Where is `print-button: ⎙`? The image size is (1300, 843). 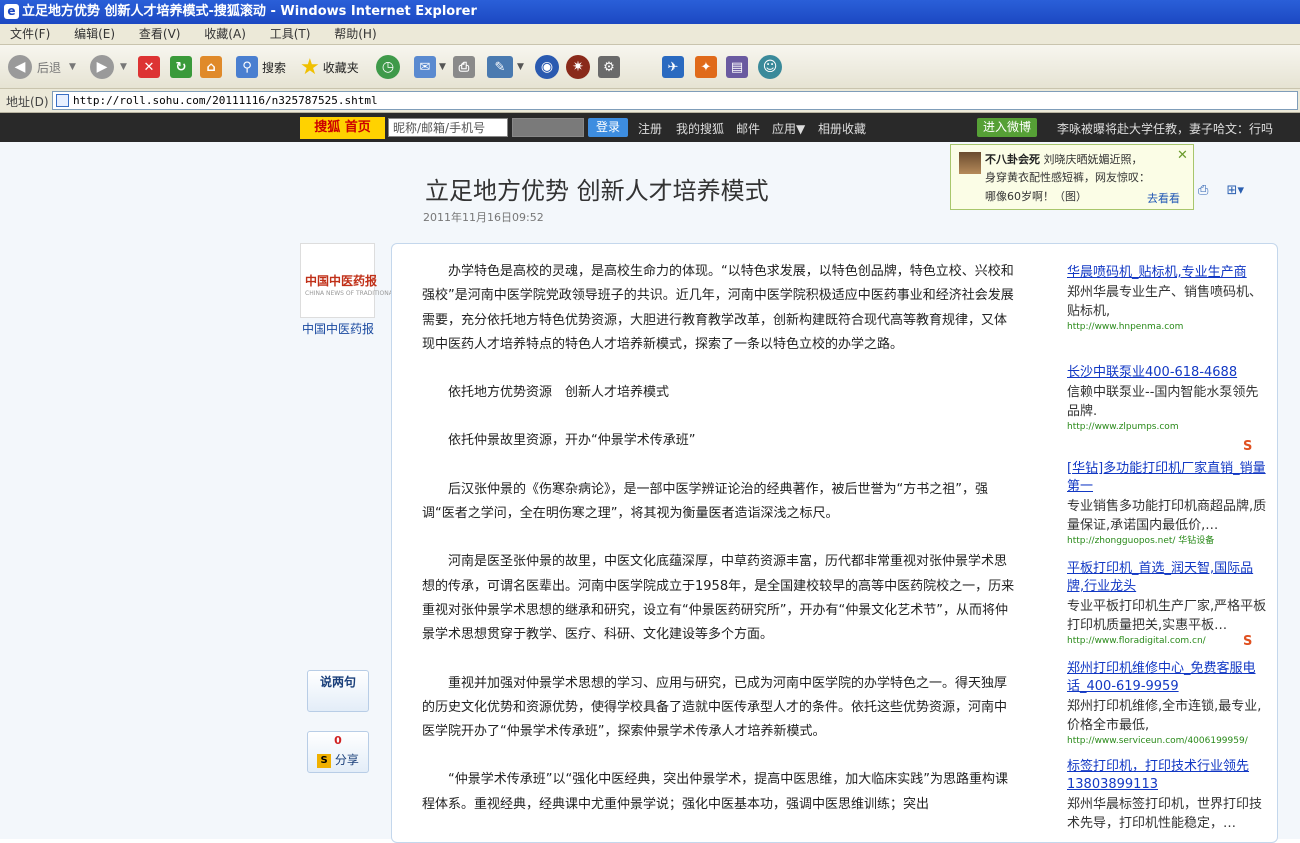 print-button: ⎙ is located at coordinates (464, 67).